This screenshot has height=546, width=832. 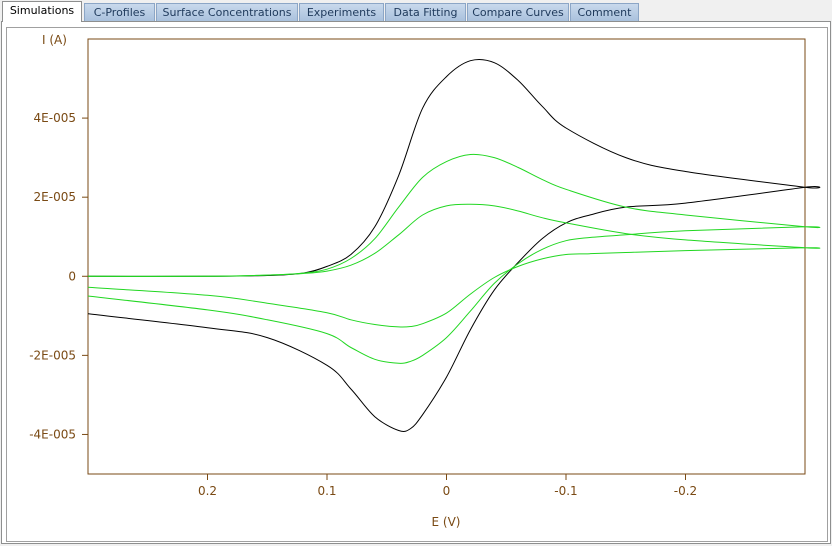 I want to click on tab-simulations: Simulations, so click(x=42, y=11).